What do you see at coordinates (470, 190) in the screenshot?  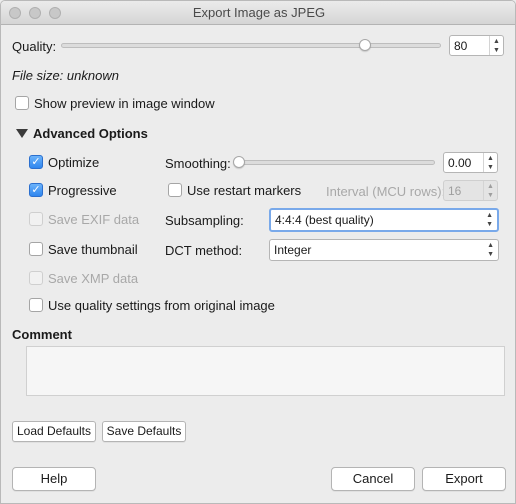 I see `interval-spinner: 16 ▲ ▼` at bounding box center [470, 190].